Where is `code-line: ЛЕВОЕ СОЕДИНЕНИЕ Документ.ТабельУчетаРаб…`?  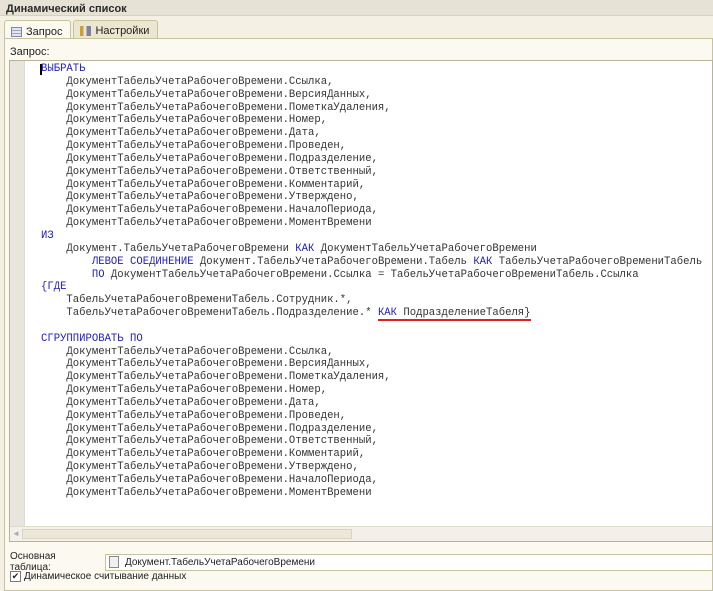 code-line: ЛЕВОЕ СОЕДИНЕНИЕ Документ.ТабельУчетаРаб… is located at coordinates (371, 262).